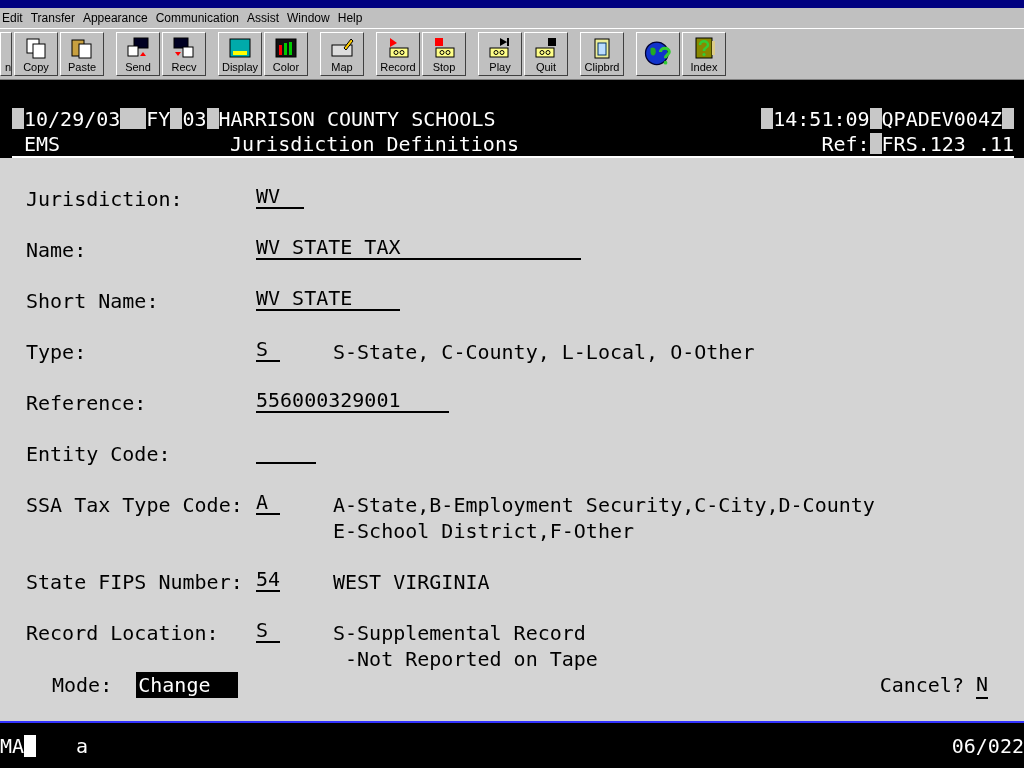  What do you see at coordinates (921, 685) in the screenshot?
I see `cancel-label: Cancel?` at bounding box center [921, 685].